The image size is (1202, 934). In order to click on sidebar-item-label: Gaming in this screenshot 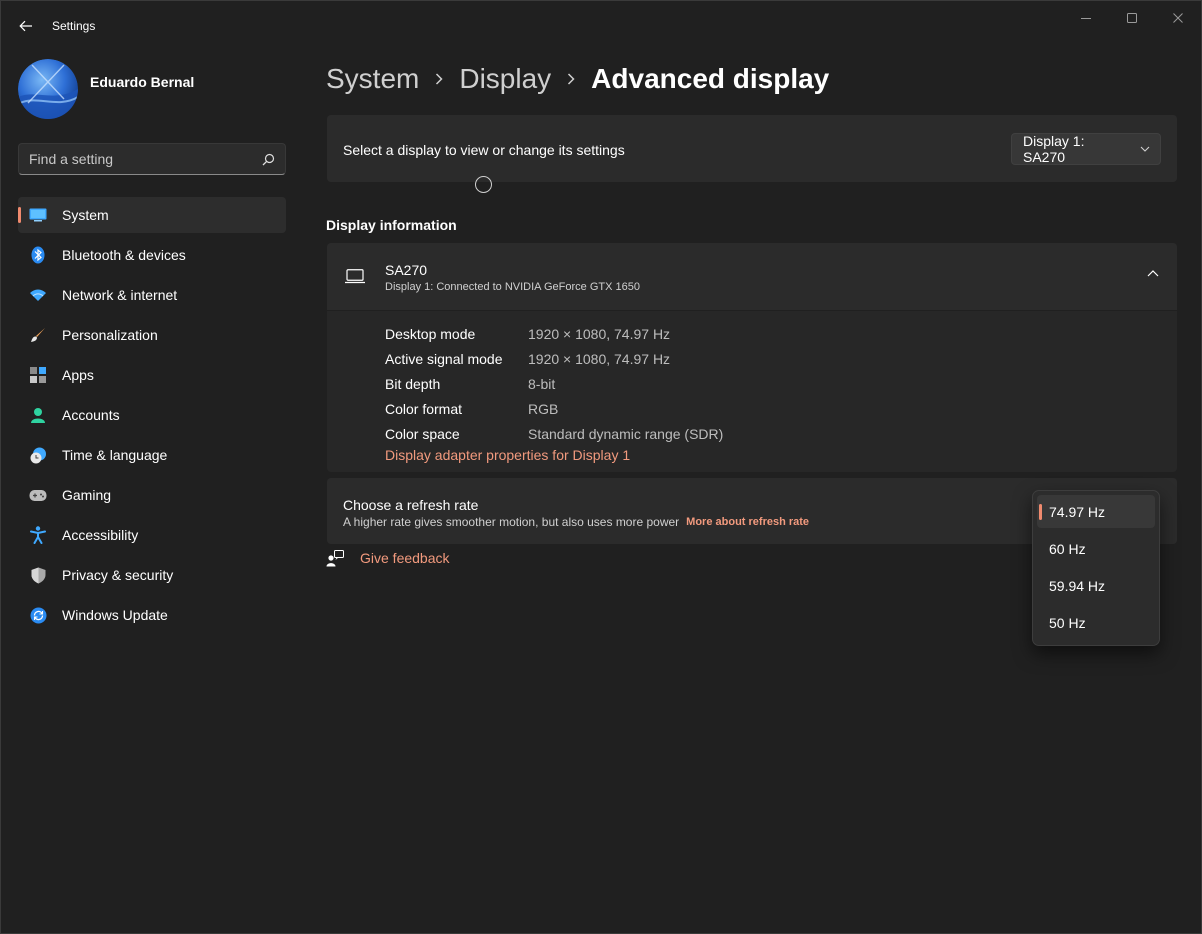, I will do `click(87, 495)`.